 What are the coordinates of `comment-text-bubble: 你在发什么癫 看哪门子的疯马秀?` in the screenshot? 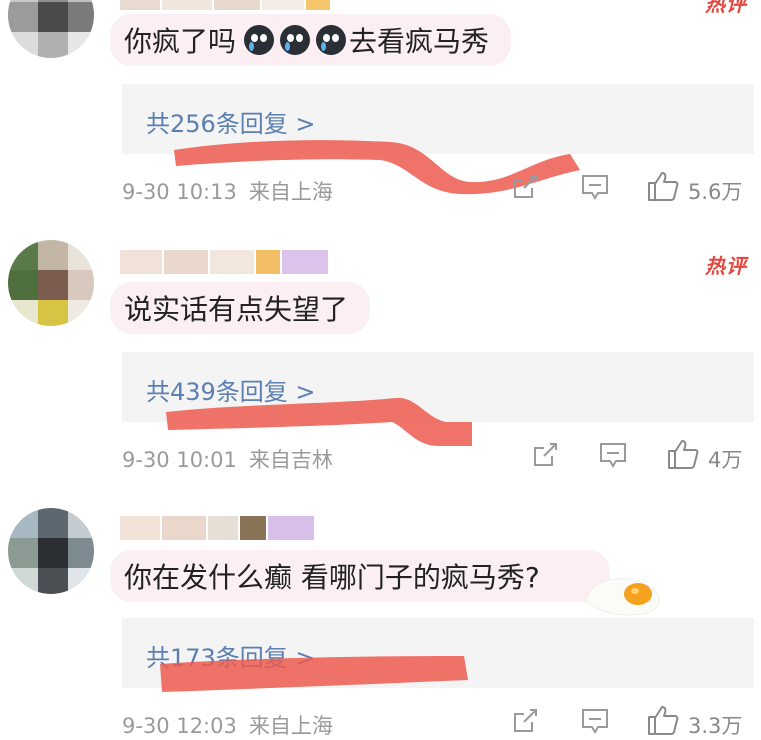 It's located at (360, 576).